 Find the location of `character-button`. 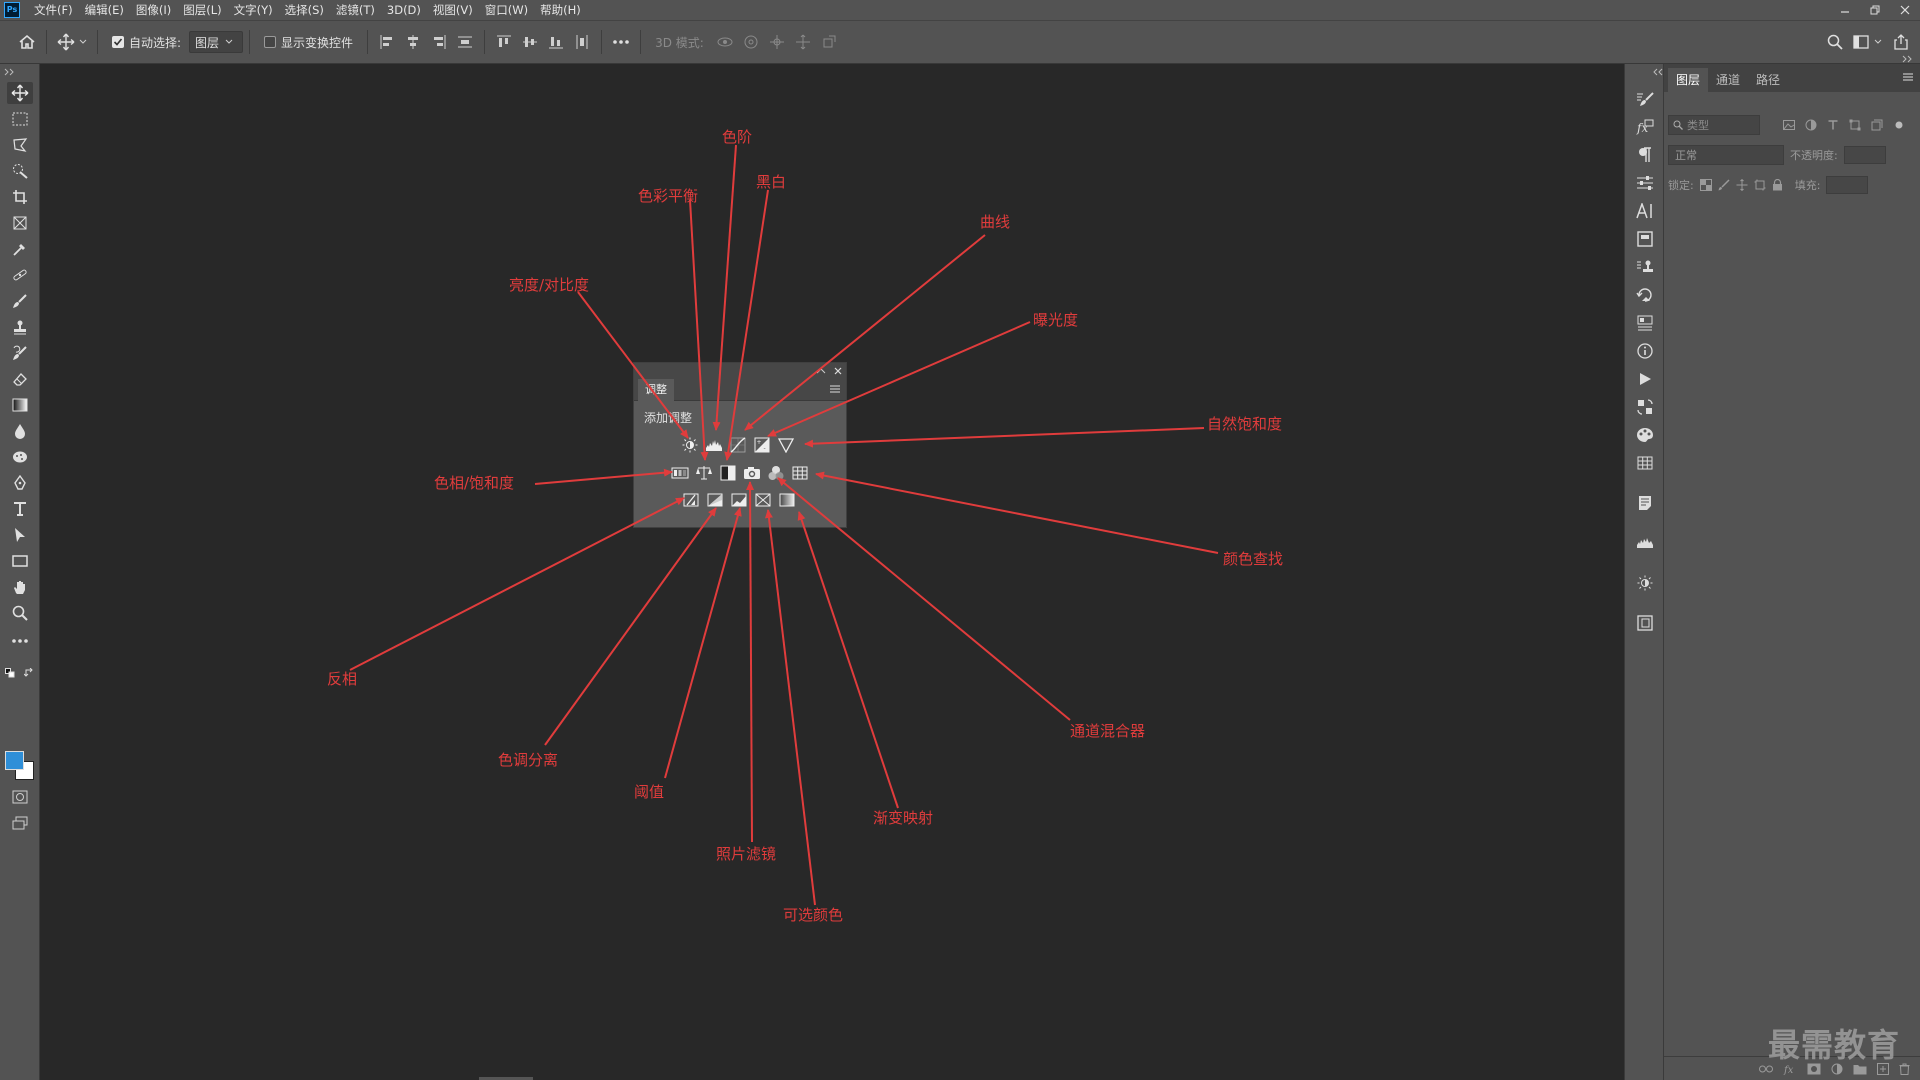

character-button is located at coordinates (1645, 211).